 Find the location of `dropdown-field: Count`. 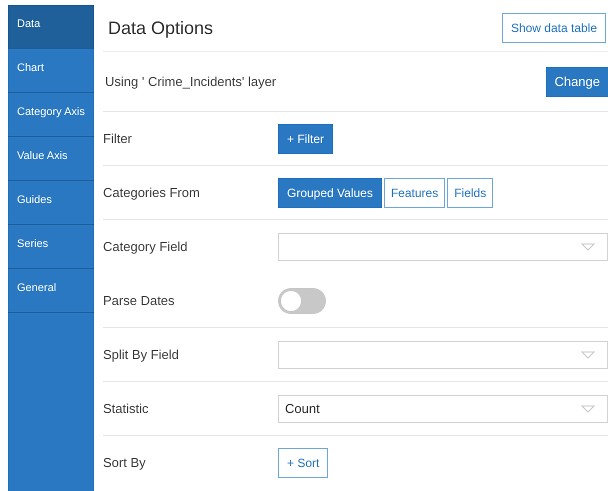

dropdown-field: Count is located at coordinates (443, 408).